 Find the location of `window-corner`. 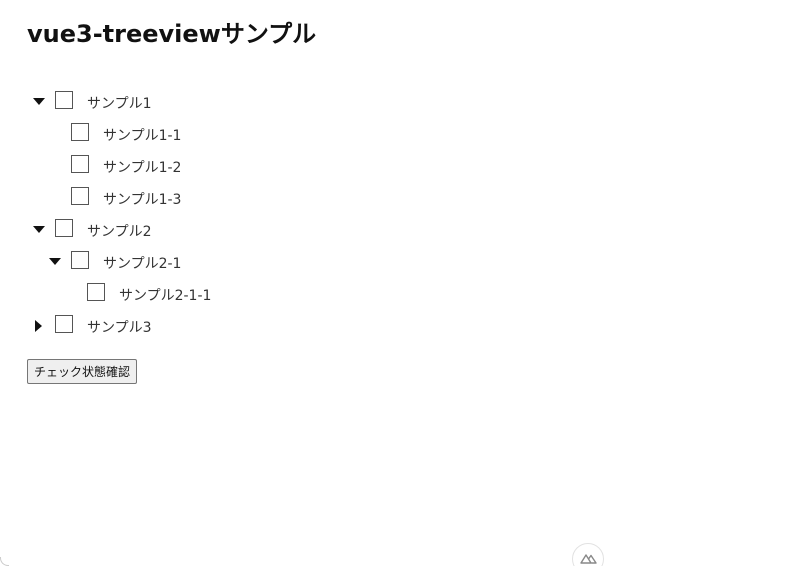

window-corner is located at coordinates (4, 561).